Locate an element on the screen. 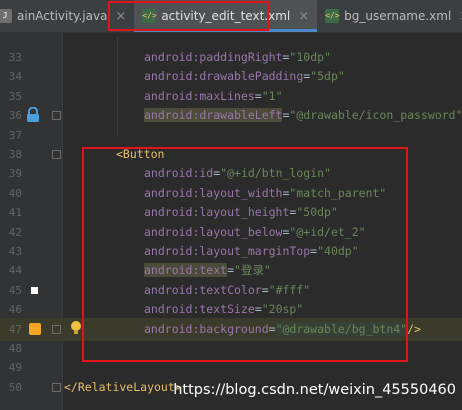 This screenshot has height=410, width=462. drawable-preview-icon is located at coordinates (35, 328).